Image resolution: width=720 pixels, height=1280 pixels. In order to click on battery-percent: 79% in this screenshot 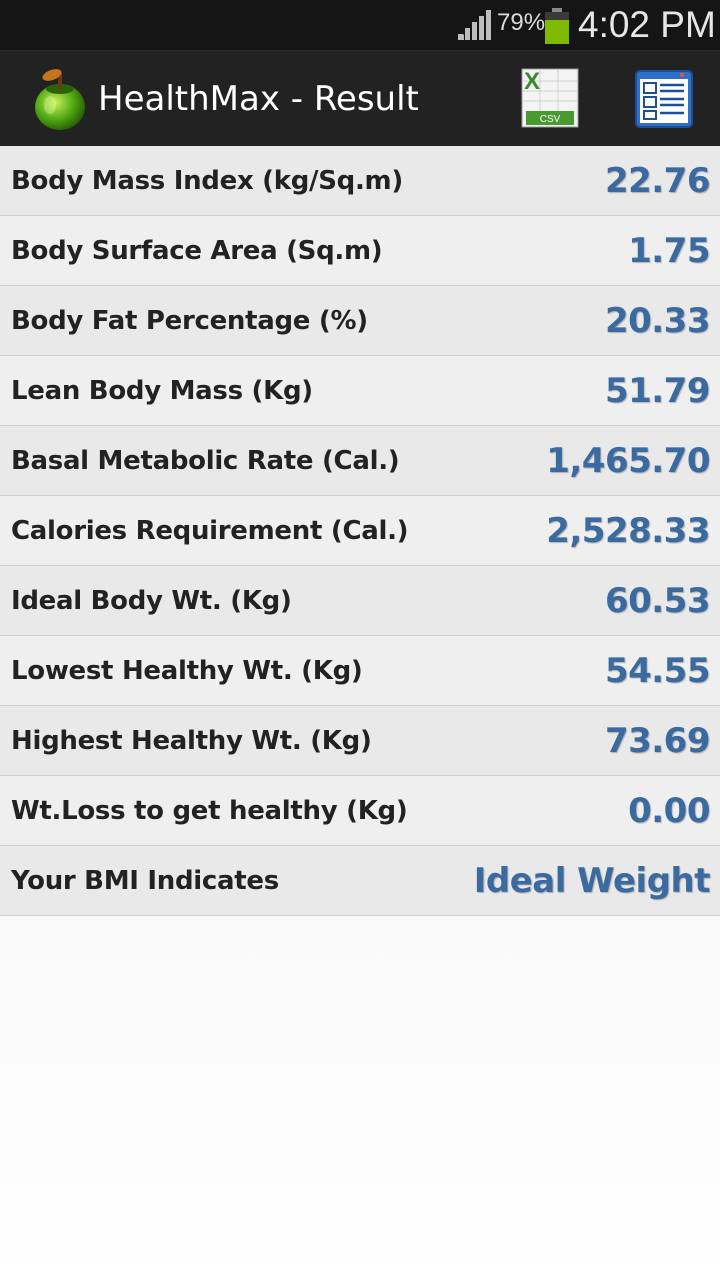, I will do `click(521, 22)`.